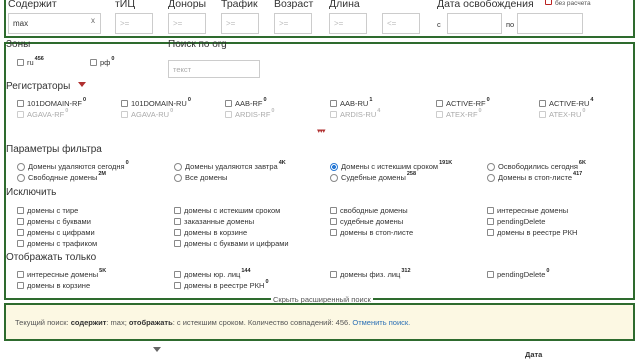 The width and height of the screenshot is (640, 360). Describe the element at coordinates (51, 102) in the screenshot. I see `registrar-checkbox: 101DOMAIN-RF 0` at that location.